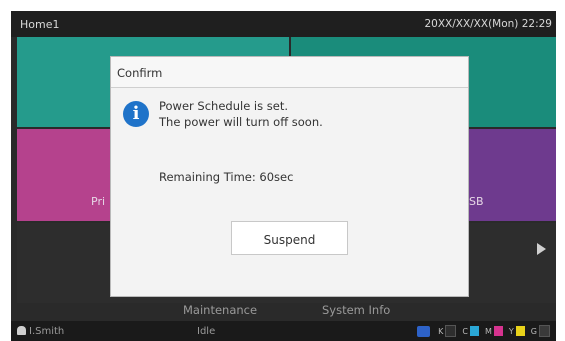 The height and width of the screenshot is (341, 565). I want to click on network-icon, so click(424, 331).